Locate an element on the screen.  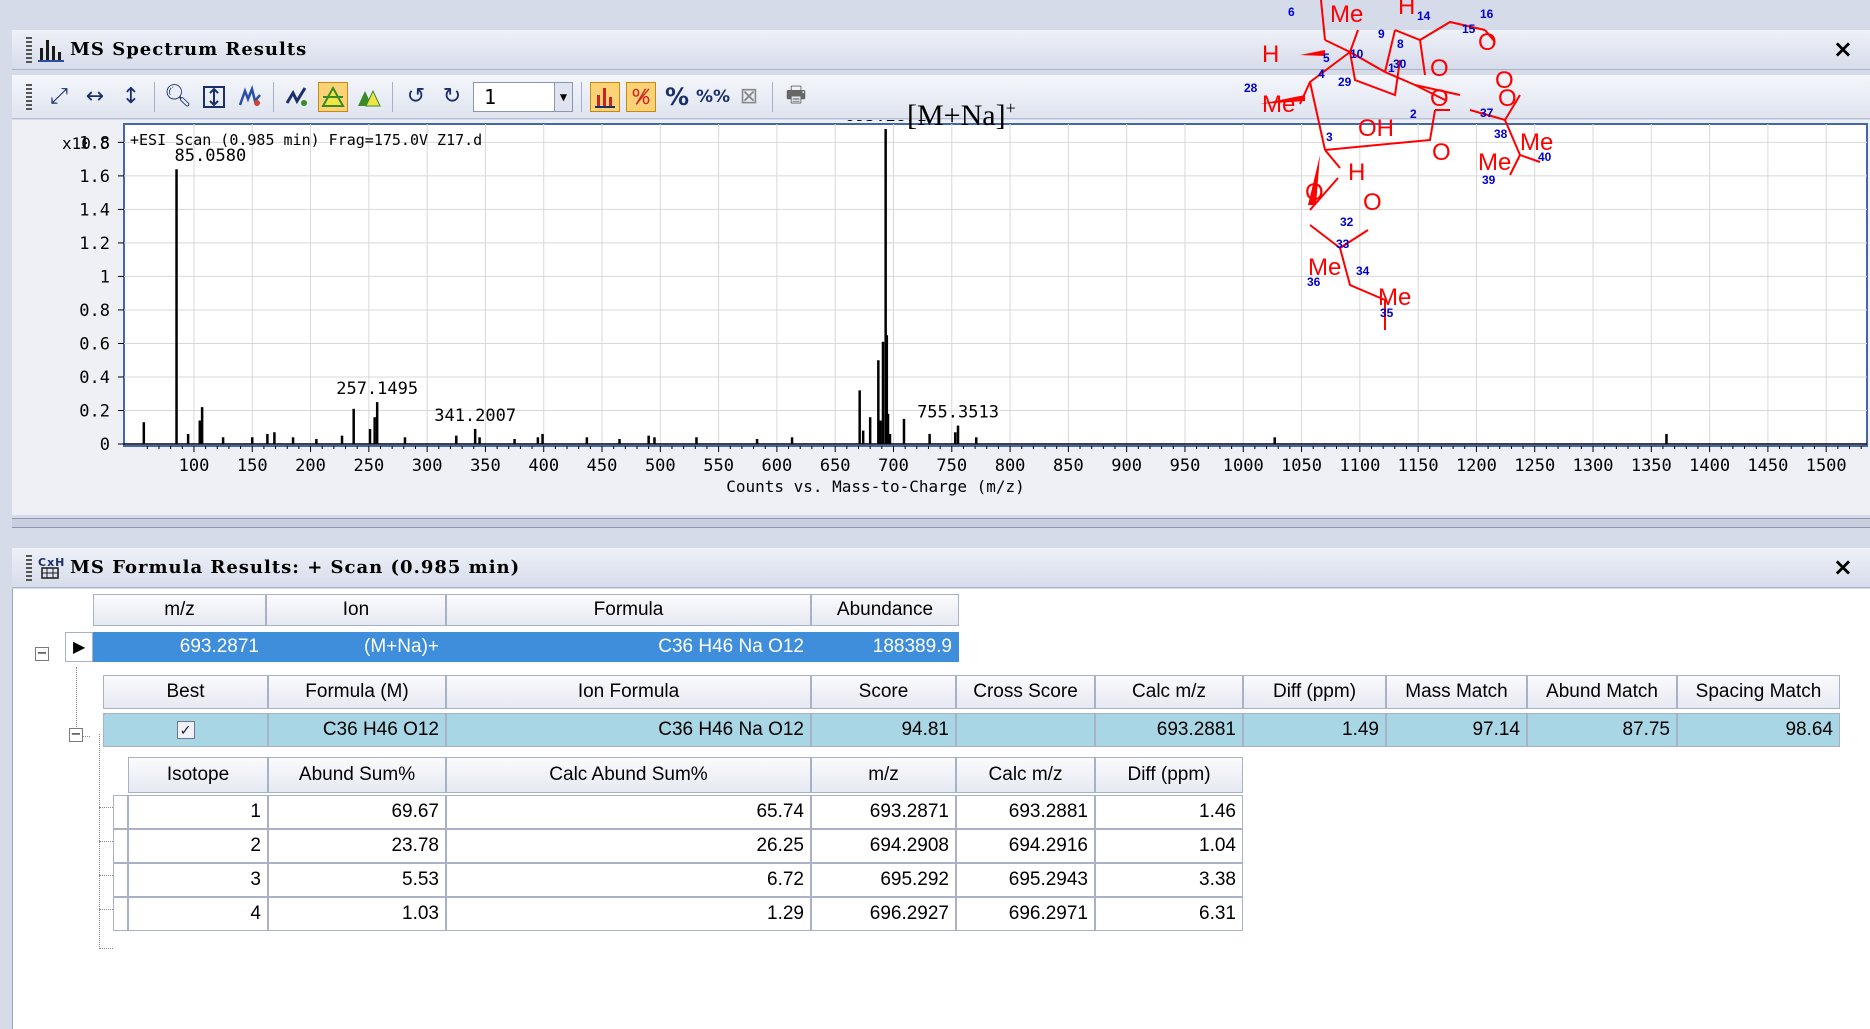
horizontal-arrows-icon: ↔ is located at coordinates (95, 97).